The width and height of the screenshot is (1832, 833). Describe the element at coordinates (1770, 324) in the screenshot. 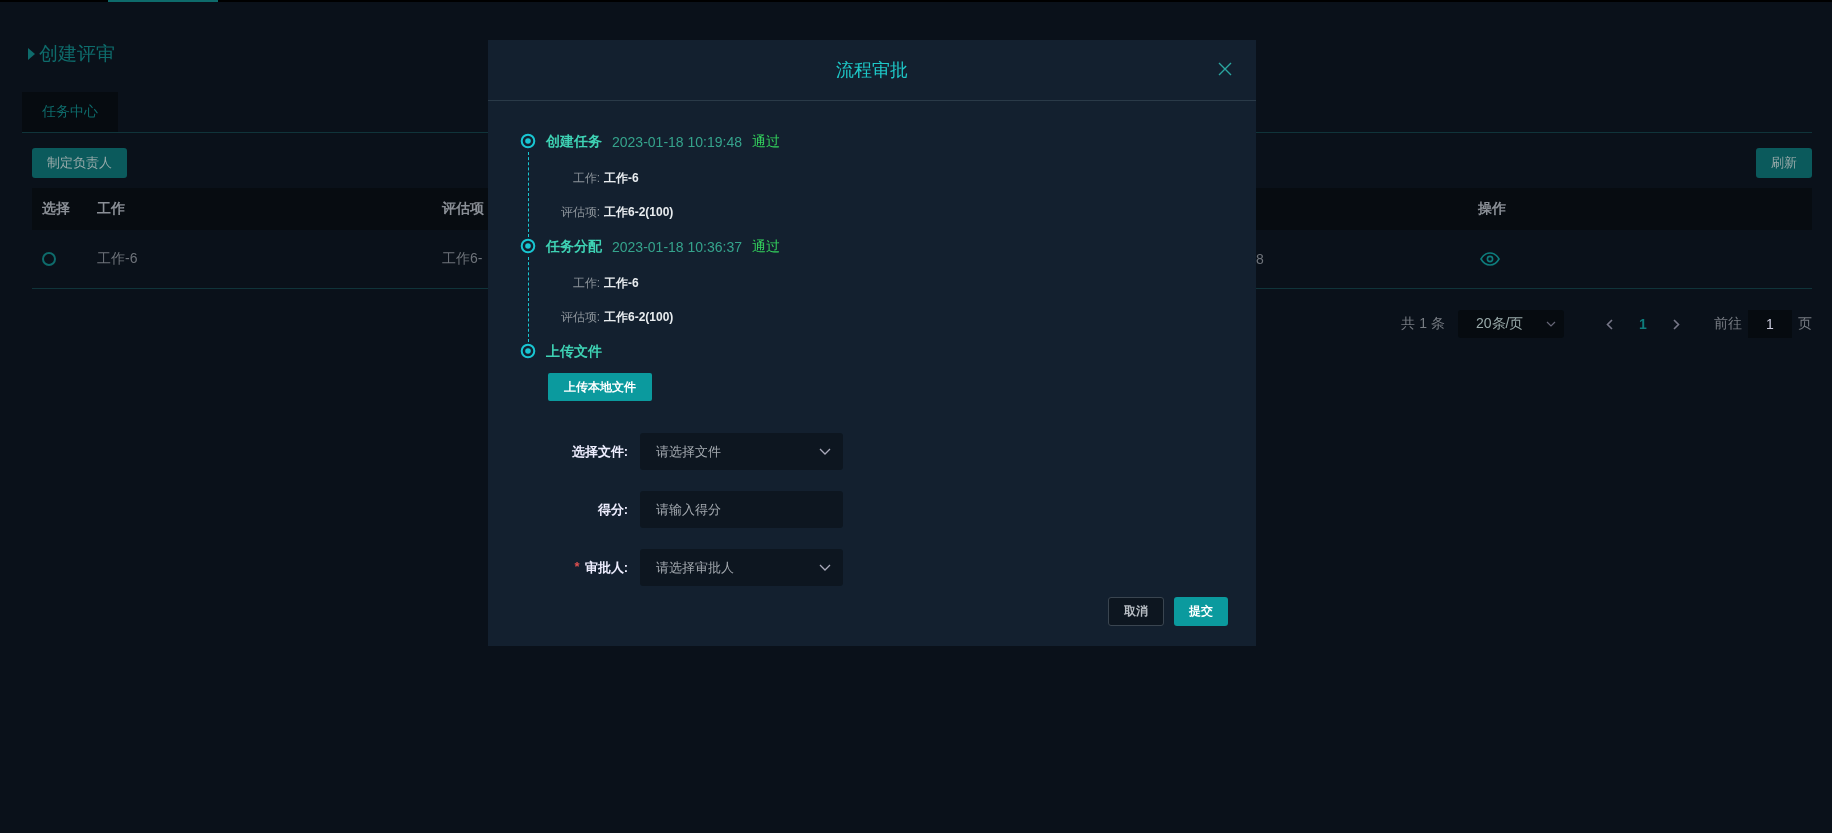

I see `page-input: 1` at that location.